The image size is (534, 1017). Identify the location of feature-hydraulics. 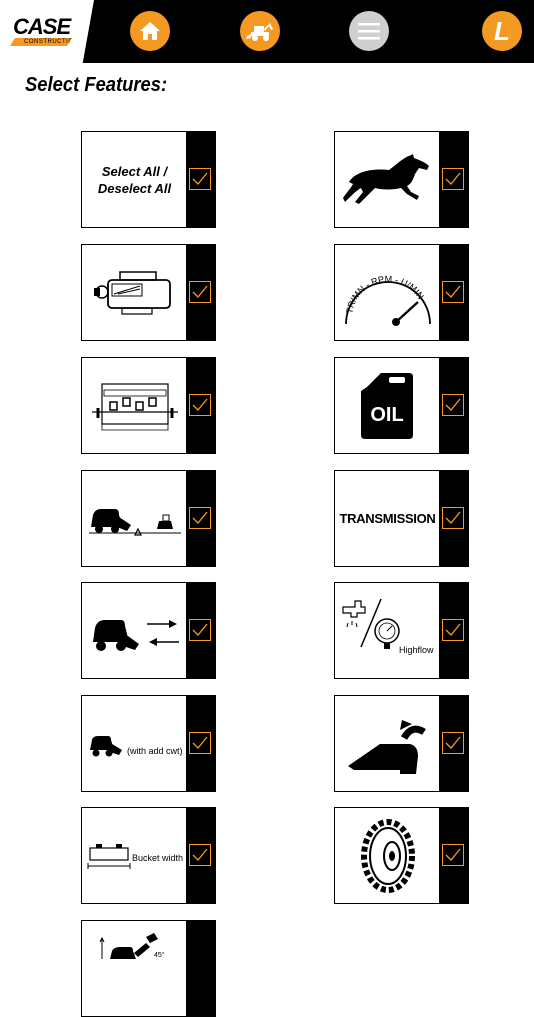
(148, 405).